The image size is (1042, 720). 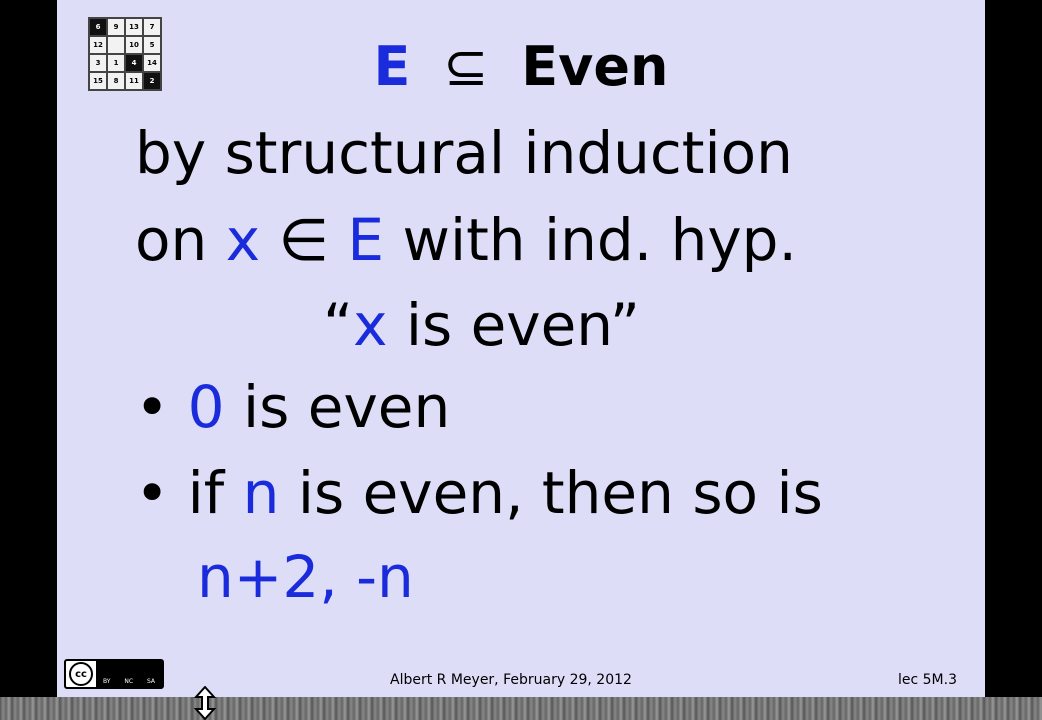 What do you see at coordinates (551, 493) in the screenshot?
I see `bullet2-rest: is even, then so is` at bounding box center [551, 493].